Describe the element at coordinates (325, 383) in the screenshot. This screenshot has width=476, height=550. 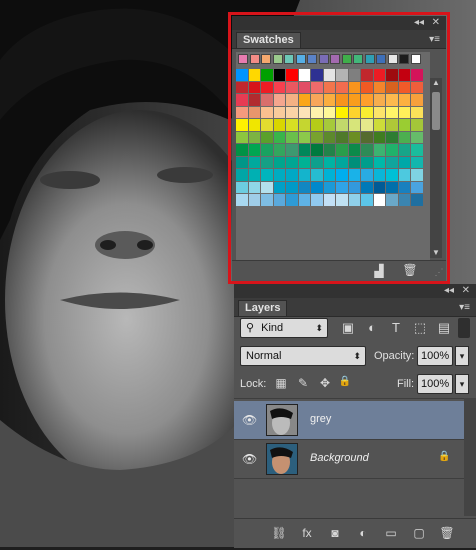
I see `lock-move-icon: ✥` at that location.